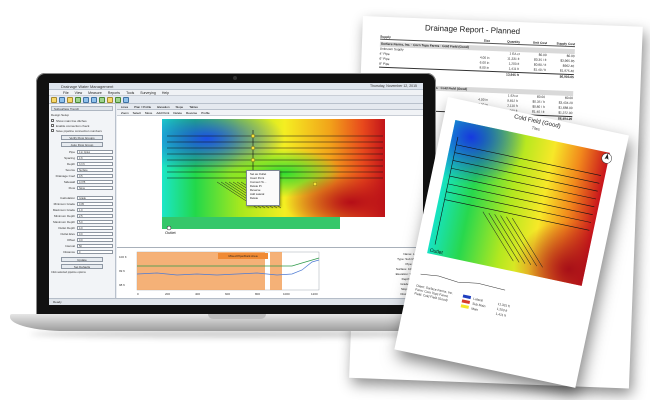  Describe the element at coordinates (162, 112) in the screenshot. I see `tool-add-point: Add Point` at that location.